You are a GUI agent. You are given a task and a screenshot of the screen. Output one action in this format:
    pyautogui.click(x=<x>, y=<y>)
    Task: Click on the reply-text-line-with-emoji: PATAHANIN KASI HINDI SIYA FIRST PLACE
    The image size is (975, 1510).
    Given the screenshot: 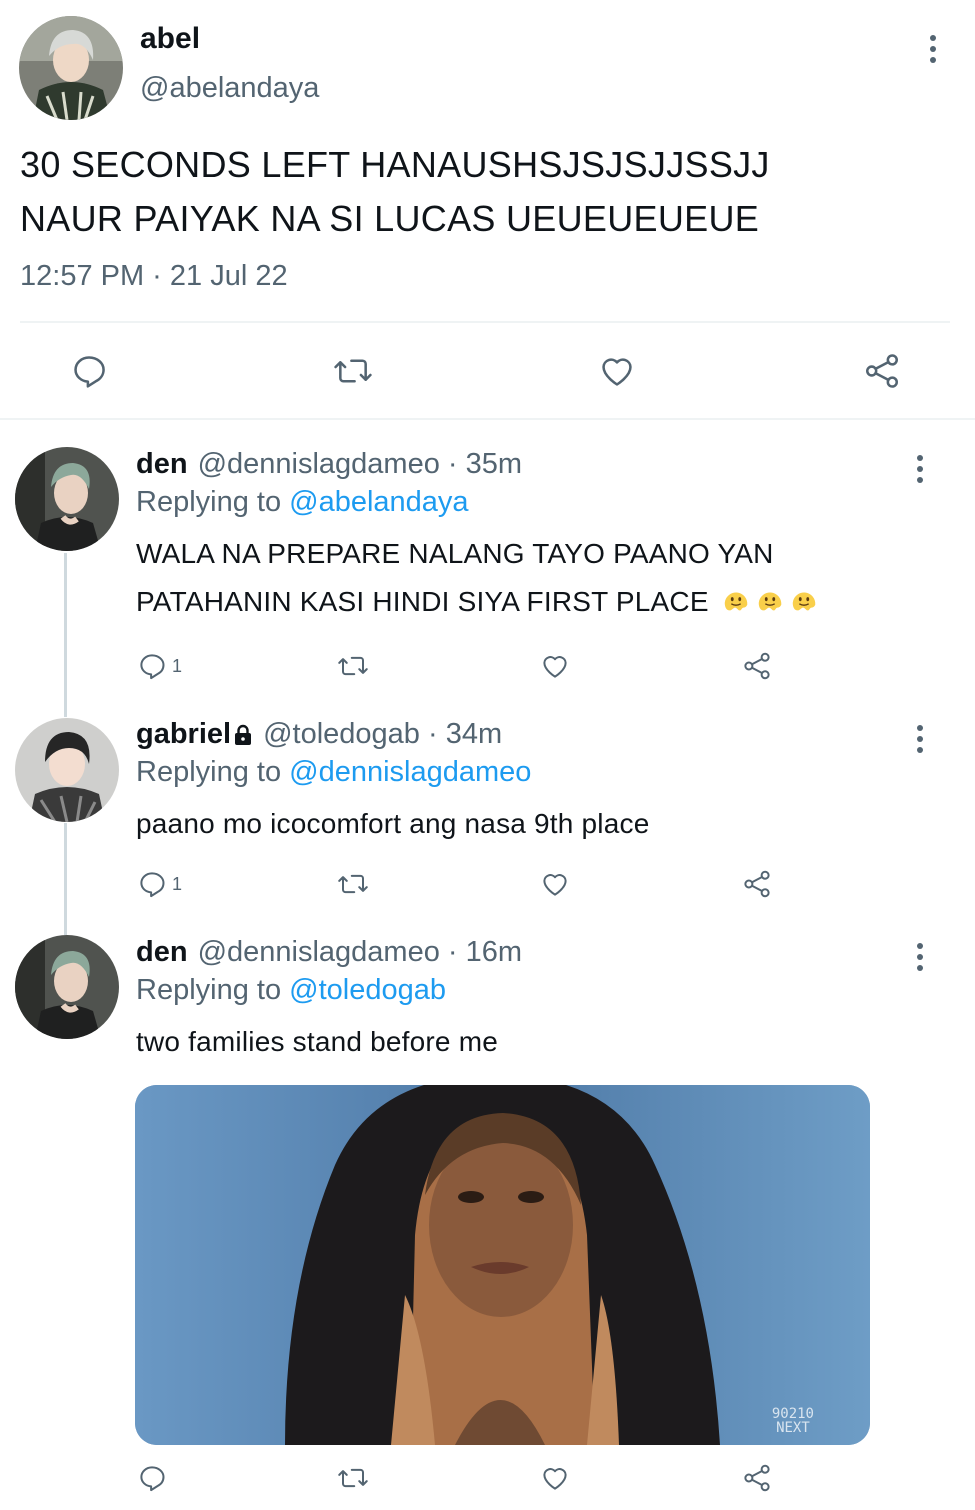 What is the action you would take?
    pyautogui.click(x=477, y=602)
    